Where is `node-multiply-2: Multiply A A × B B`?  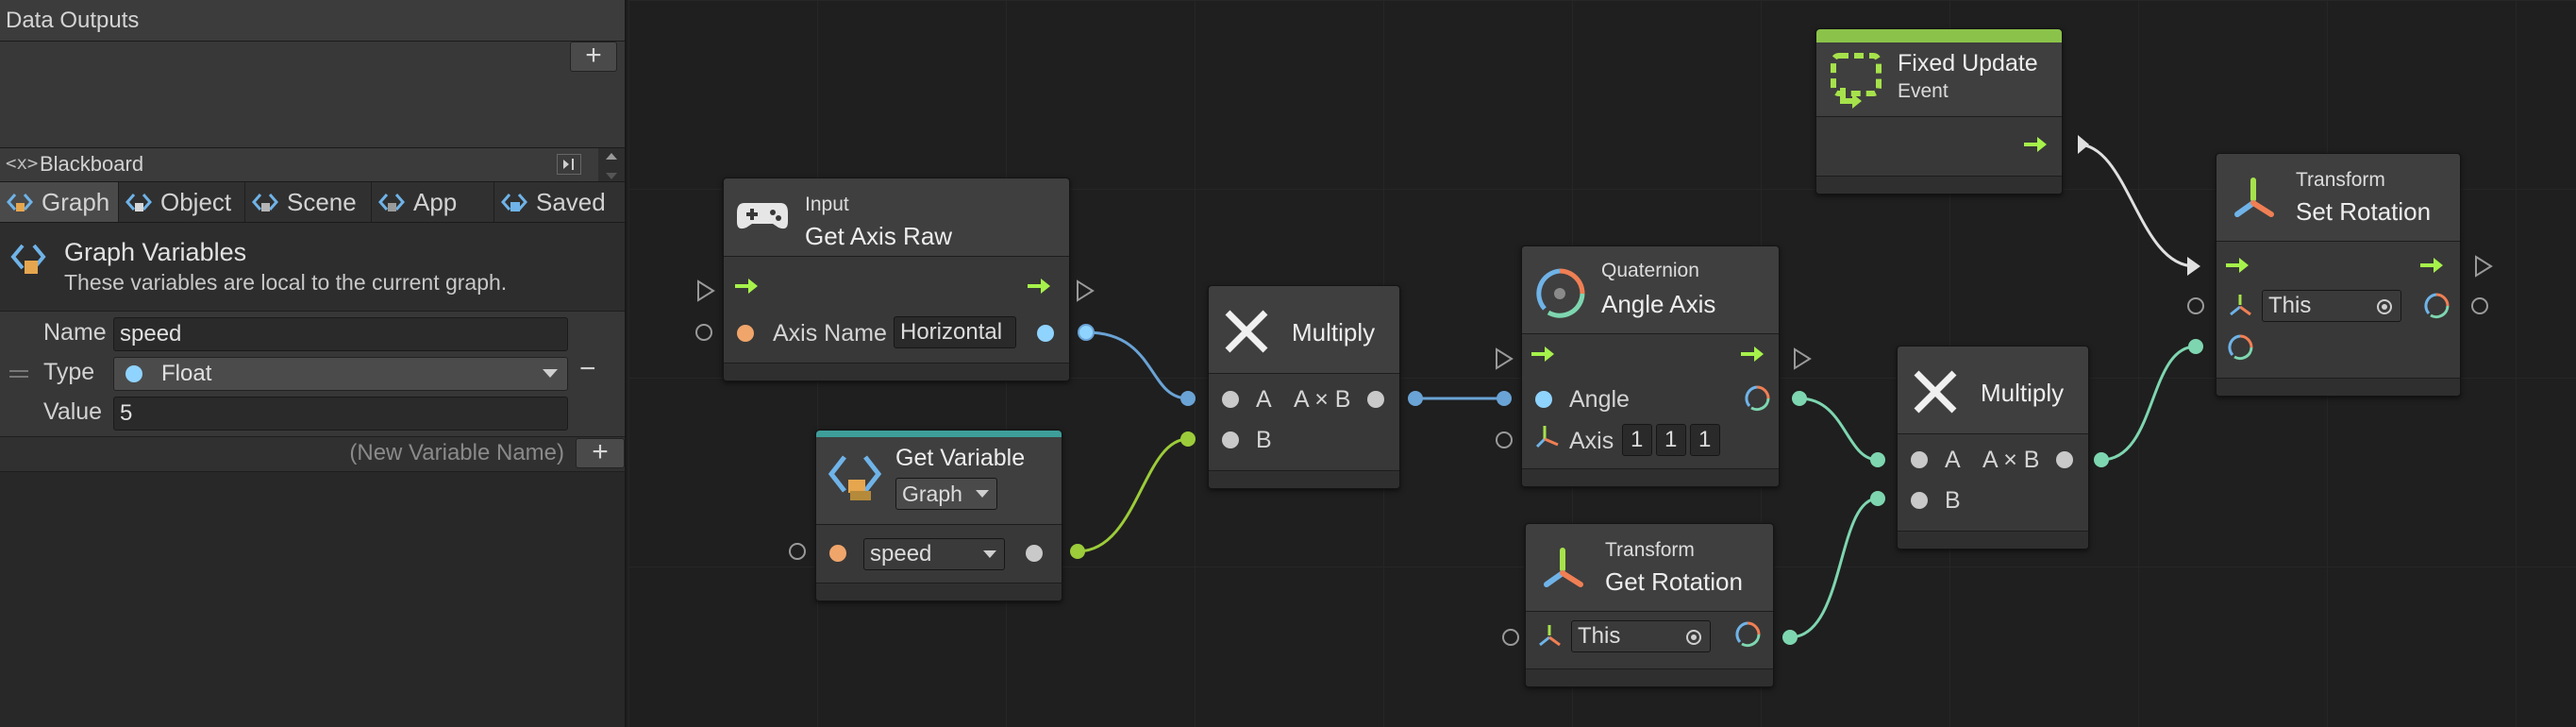
node-multiply-2: Multiply A A × B B is located at coordinates (1993, 448).